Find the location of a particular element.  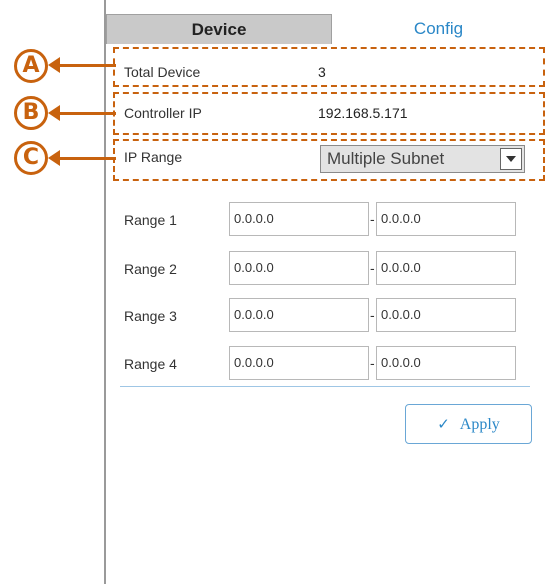

callout-a-marker: A is located at coordinates (31, 66).